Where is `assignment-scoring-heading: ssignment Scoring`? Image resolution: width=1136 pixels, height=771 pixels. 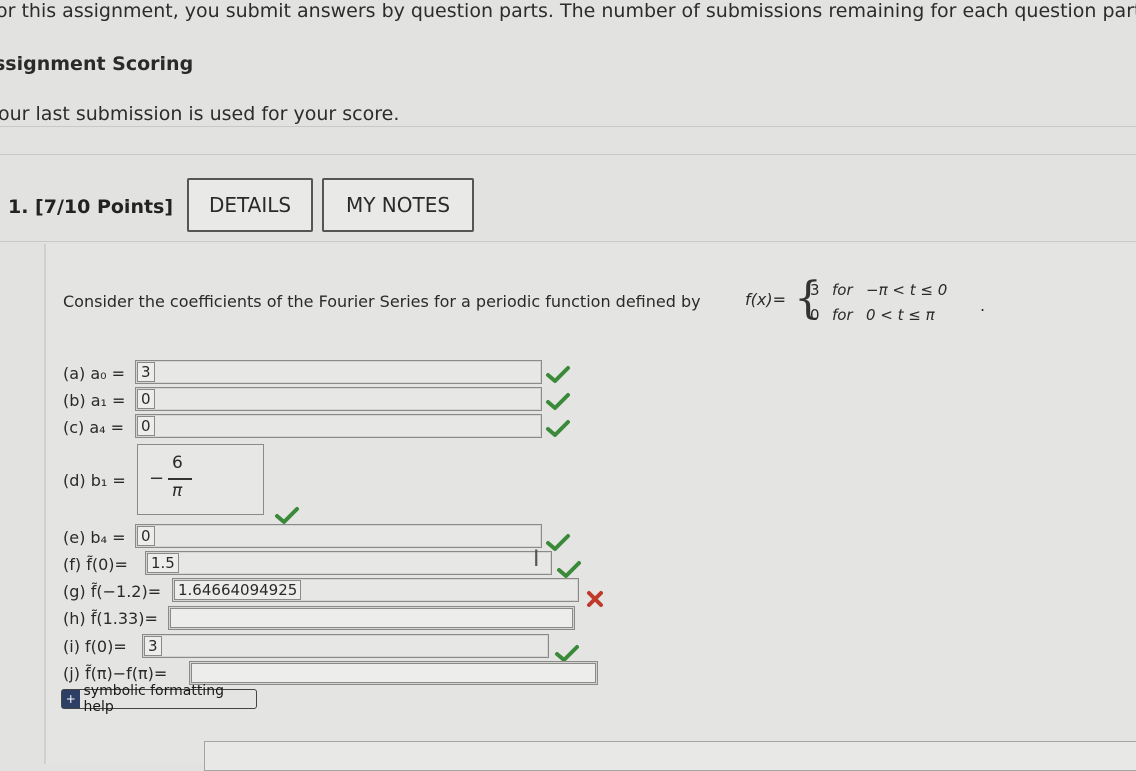
assignment-scoring-heading: ssignment Scoring is located at coordinates (97, 64).